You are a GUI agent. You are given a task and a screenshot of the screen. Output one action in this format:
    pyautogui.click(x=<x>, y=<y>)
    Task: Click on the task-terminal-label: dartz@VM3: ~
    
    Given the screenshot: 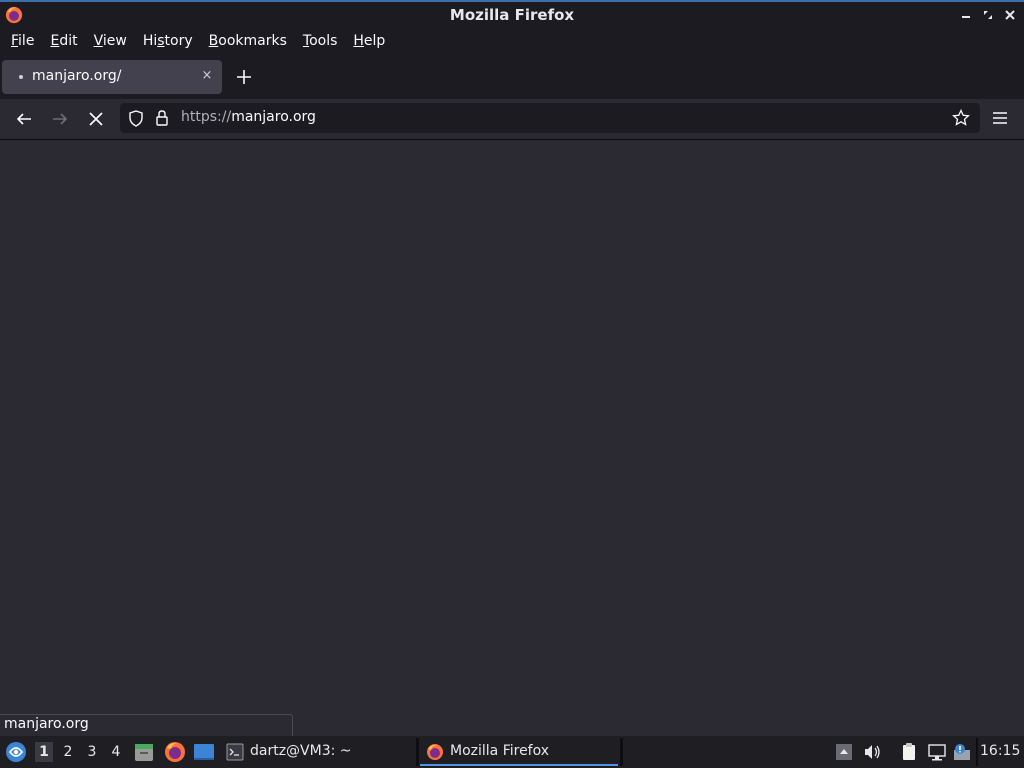 What is the action you would take?
    pyautogui.click(x=301, y=751)
    